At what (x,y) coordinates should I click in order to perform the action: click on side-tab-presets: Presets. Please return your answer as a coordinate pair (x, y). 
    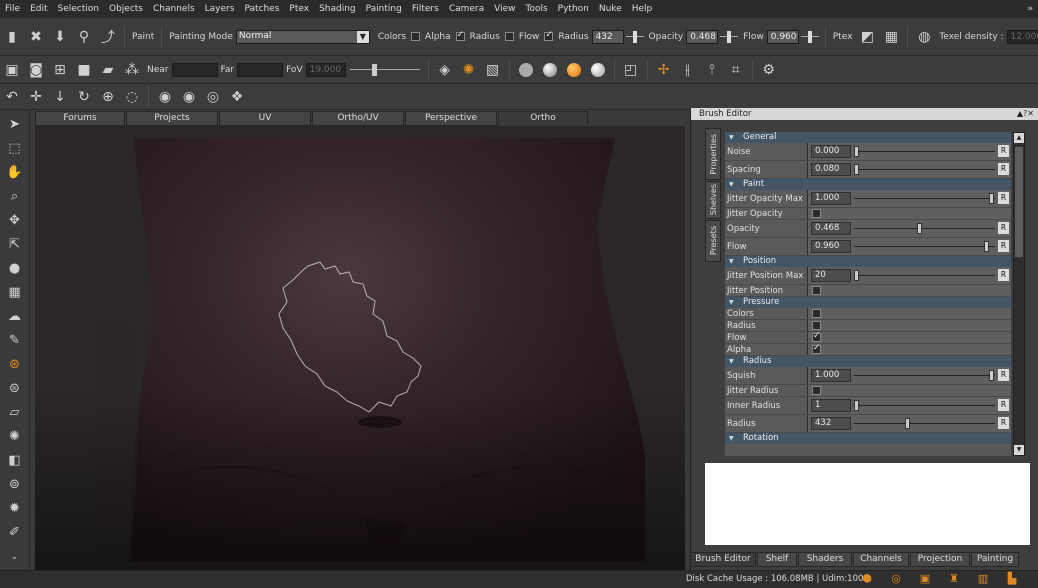
    Looking at the image, I should click on (713, 241).